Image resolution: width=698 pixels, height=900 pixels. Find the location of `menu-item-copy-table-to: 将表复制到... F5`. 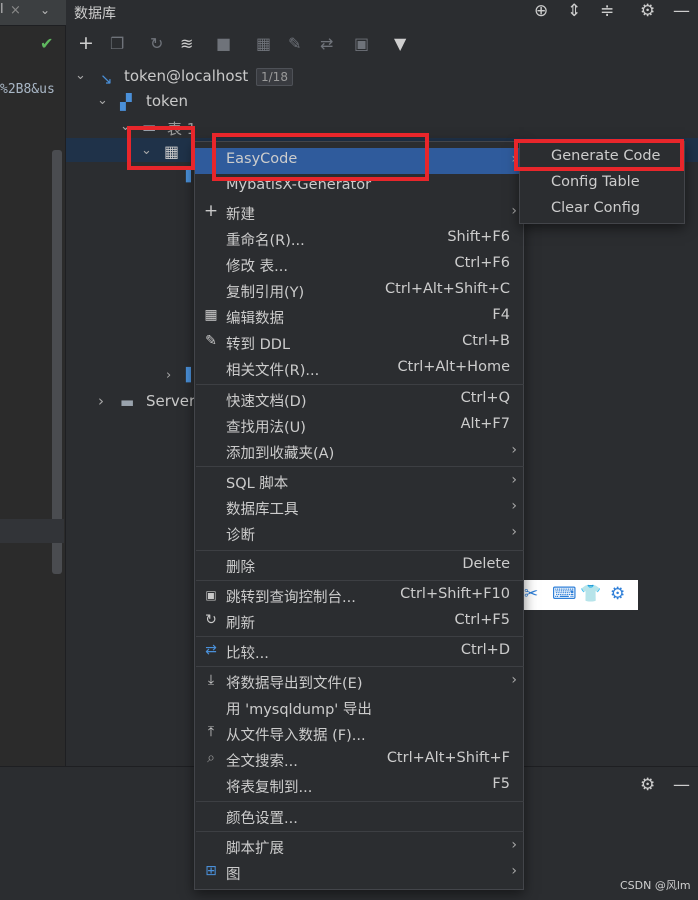

menu-item-copy-table-to: 将表复制到... F5 is located at coordinates (359, 786).